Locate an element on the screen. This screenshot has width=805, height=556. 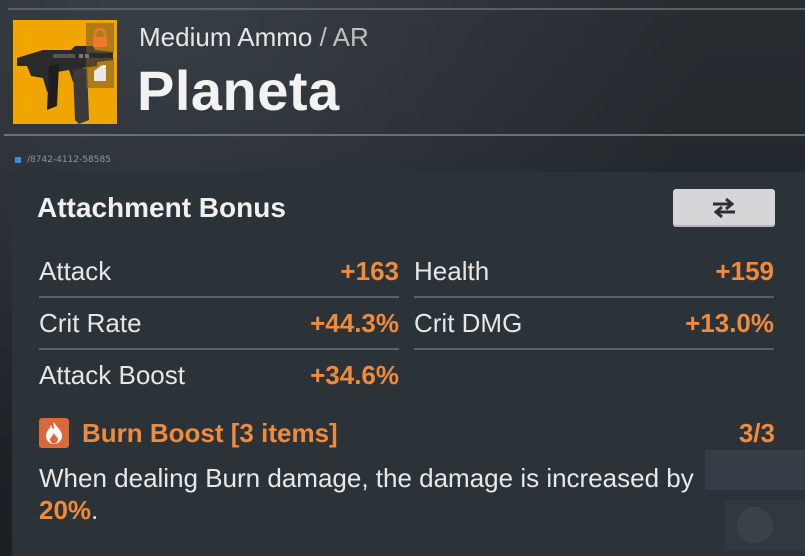
weapon-category: Medium Ammo / AR is located at coordinates (254, 37).